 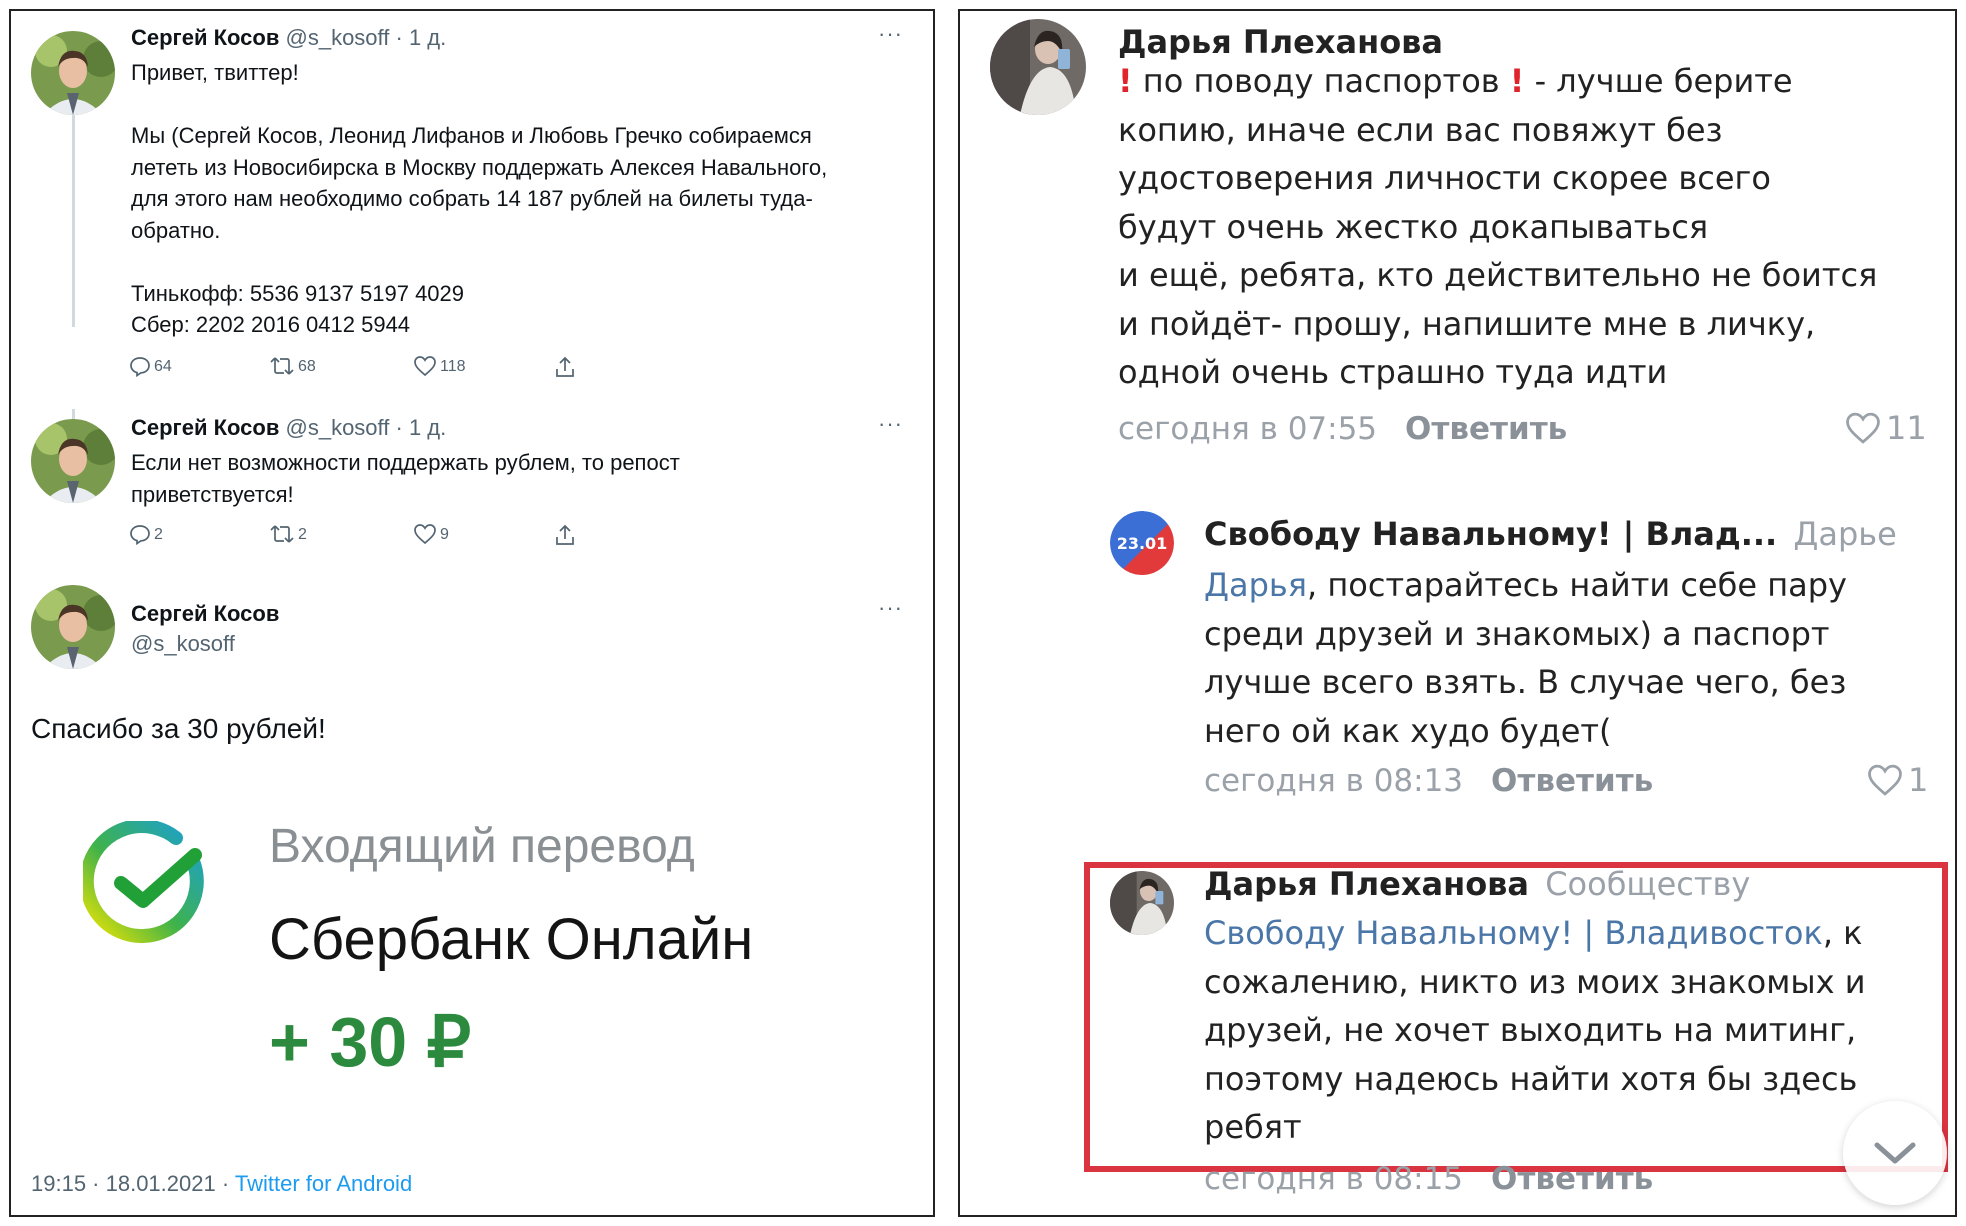 I want to click on like-button: 118, so click(x=439, y=366).